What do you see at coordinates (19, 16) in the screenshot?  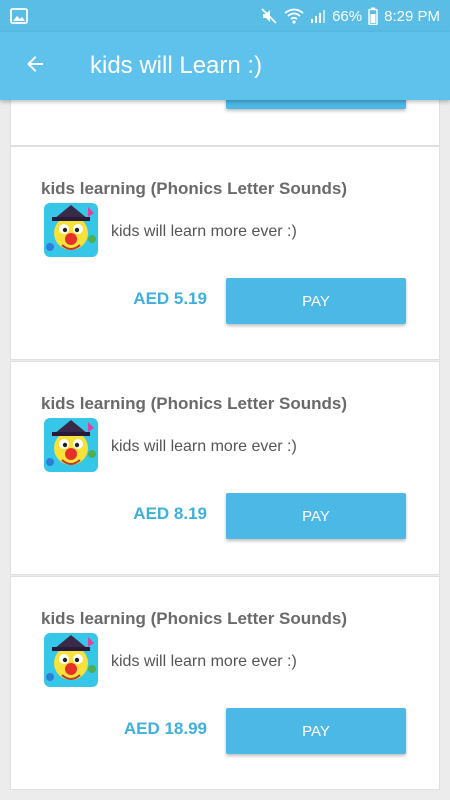 I see `gallery-notification-icon` at bounding box center [19, 16].